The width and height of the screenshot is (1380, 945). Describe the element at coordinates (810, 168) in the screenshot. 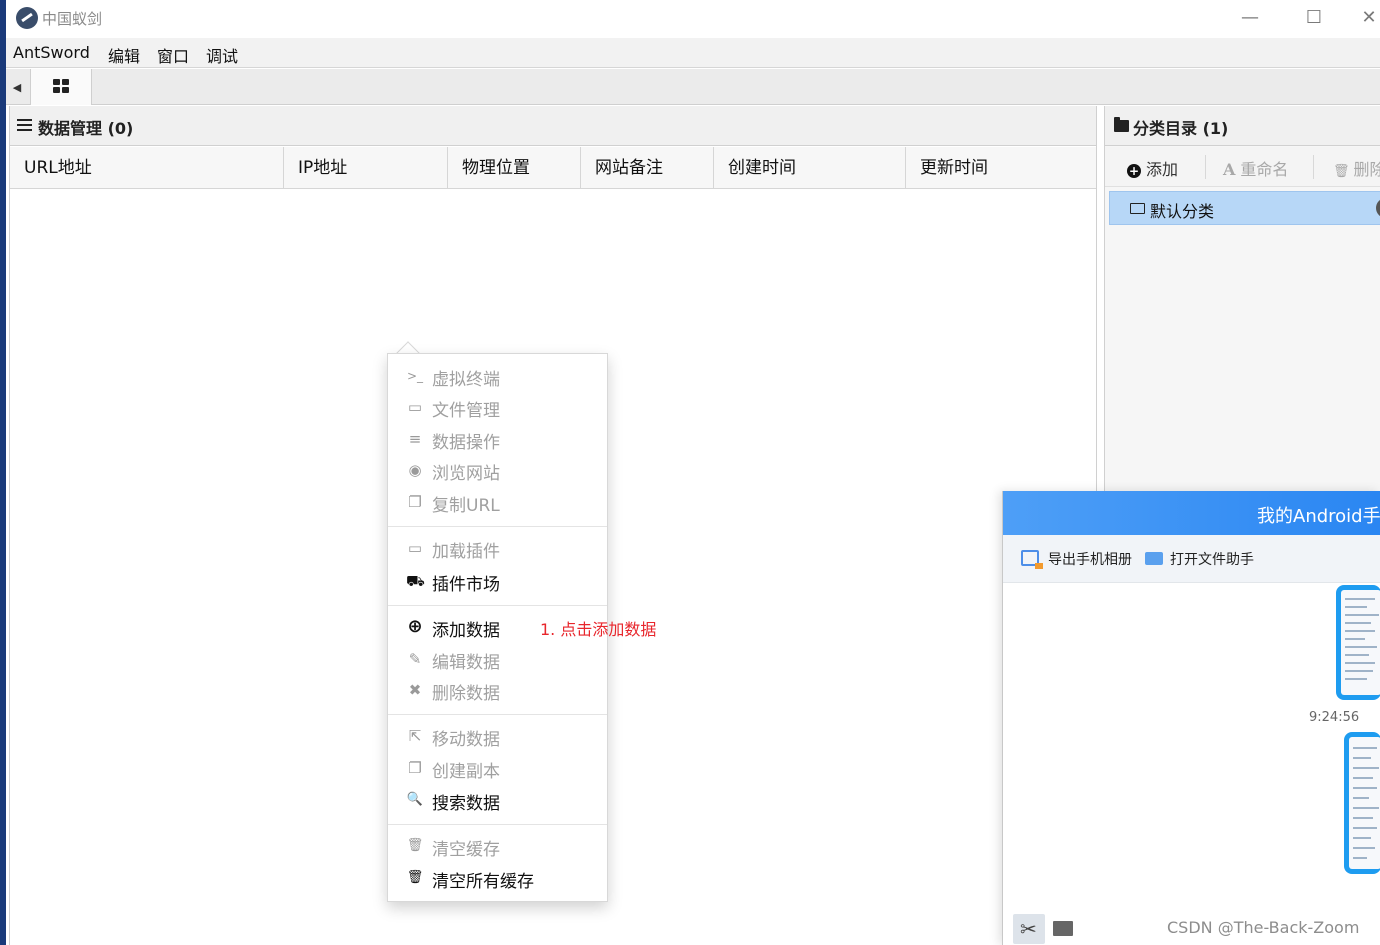

I see `column-created: 创建时间` at that location.